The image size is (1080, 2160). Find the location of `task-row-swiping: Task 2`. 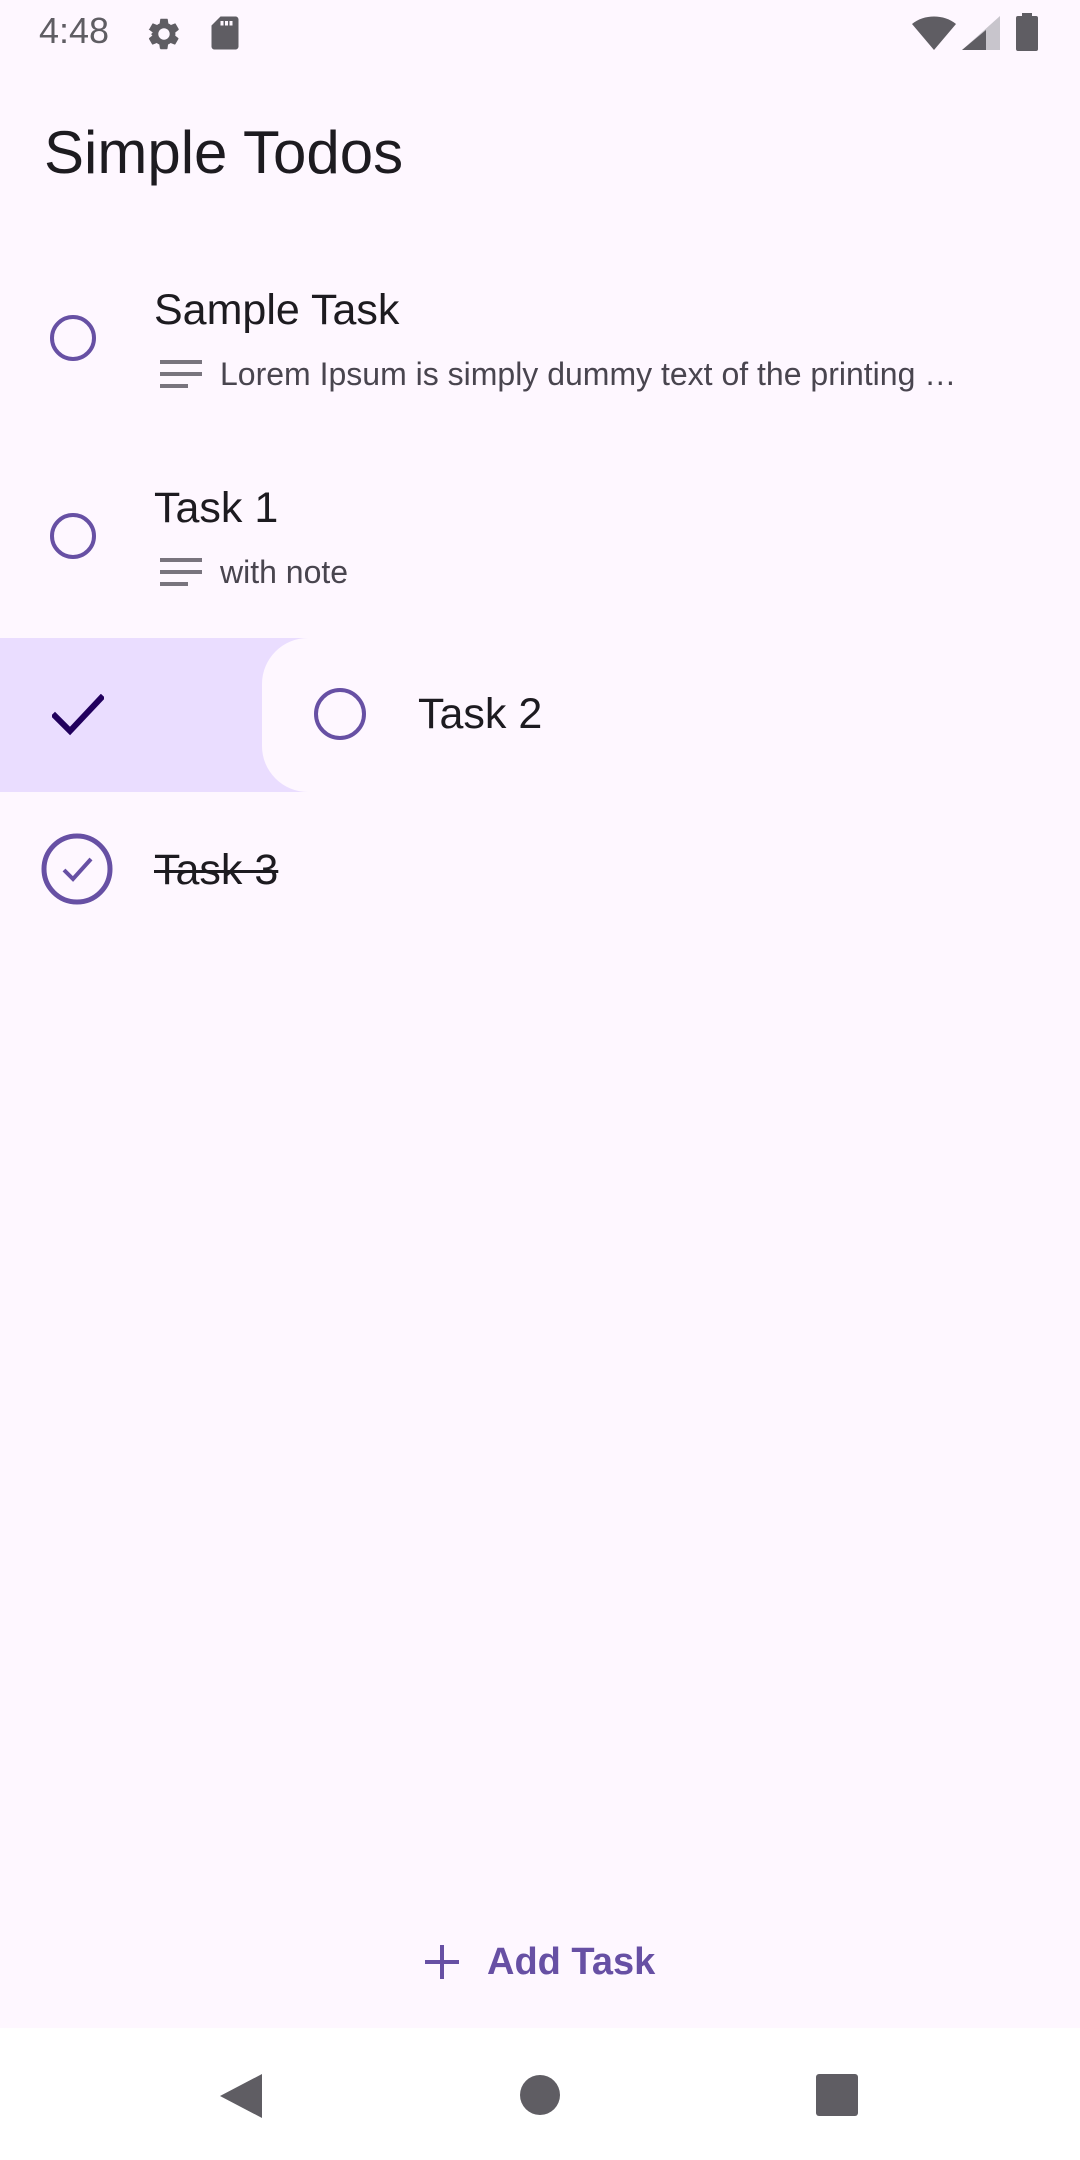

task-row-swiping: Task 2 is located at coordinates (671, 715).